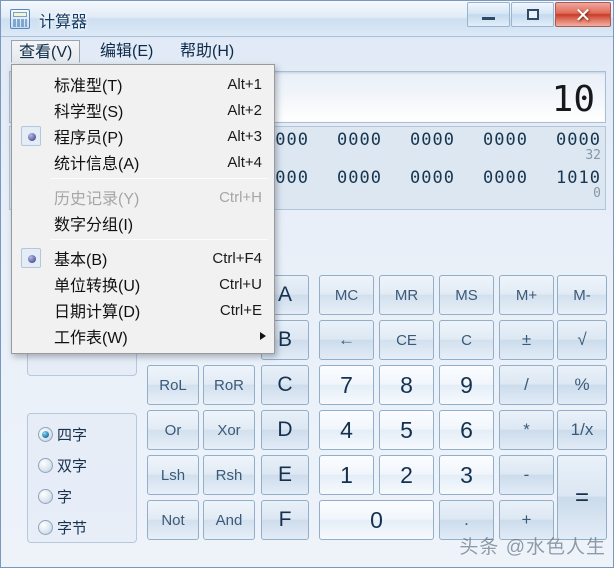  I want to click on button-memory-recall: MR, so click(406, 295).